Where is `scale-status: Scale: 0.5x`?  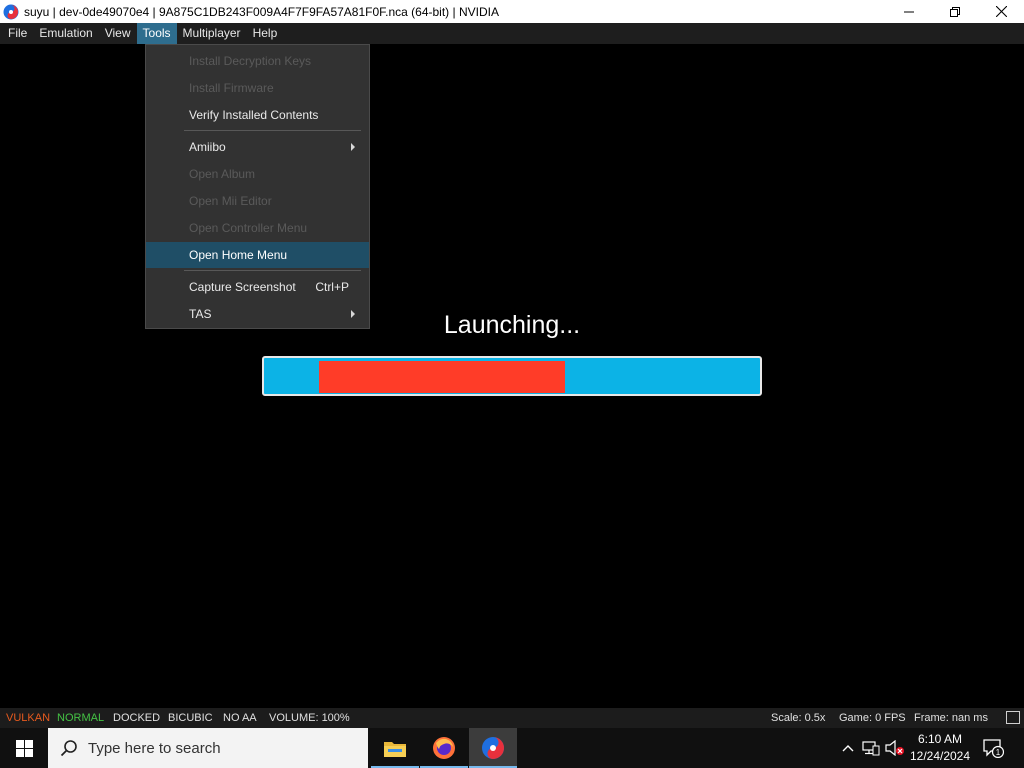 scale-status: Scale: 0.5x is located at coordinates (798, 718).